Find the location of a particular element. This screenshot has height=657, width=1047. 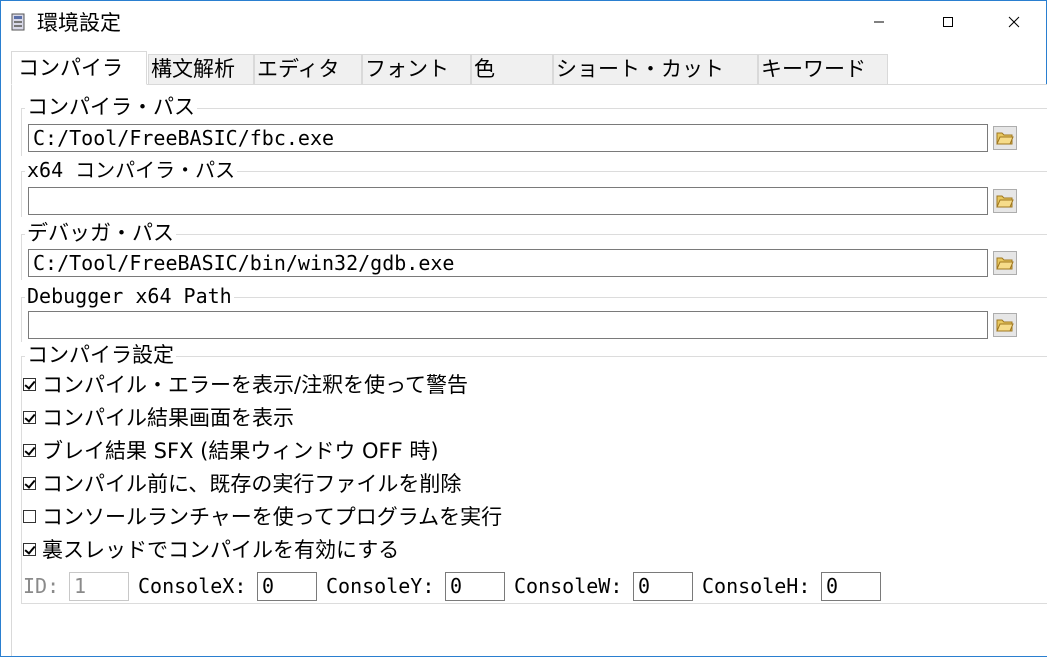

option-label: コンソールランチャーを使ってプログラムを実行 is located at coordinates (272, 517).